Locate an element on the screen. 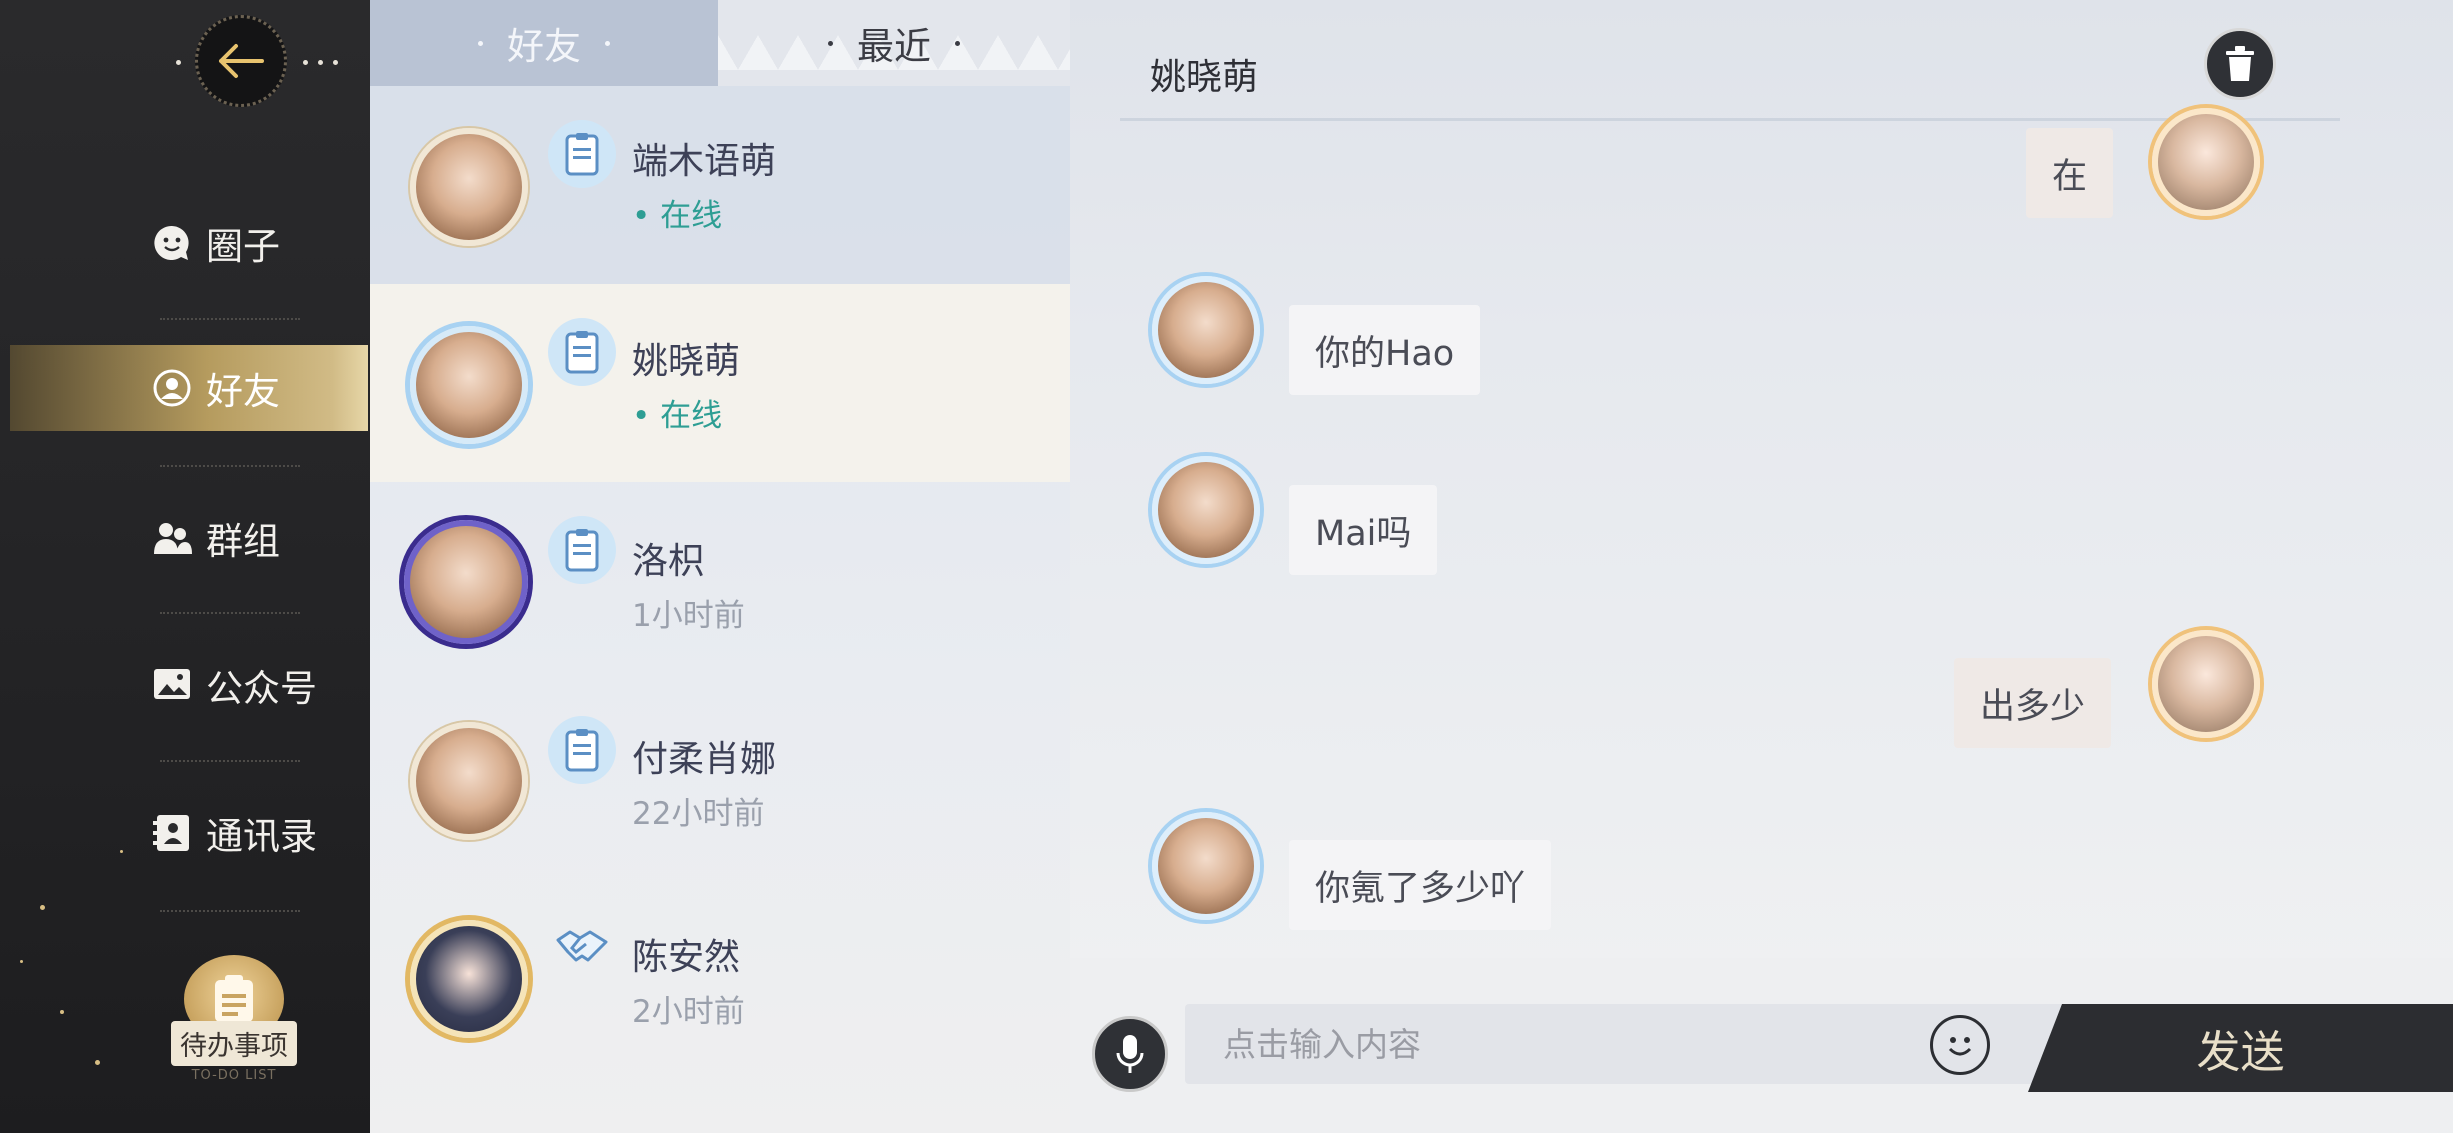 Image resolution: width=2453 pixels, height=1133 pixels. nav-item-circle: 圈子 is located at coordinates (189, 243).